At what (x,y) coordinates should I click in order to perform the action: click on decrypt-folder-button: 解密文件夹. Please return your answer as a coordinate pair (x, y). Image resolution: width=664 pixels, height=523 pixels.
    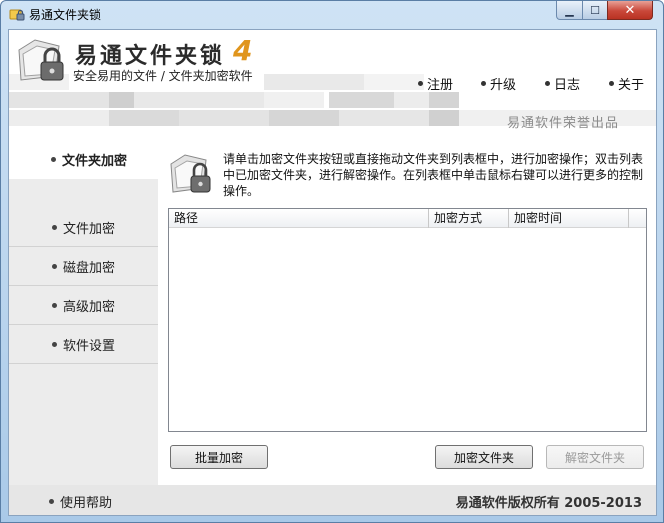
    Looking at the image, I should click on (595, 457).